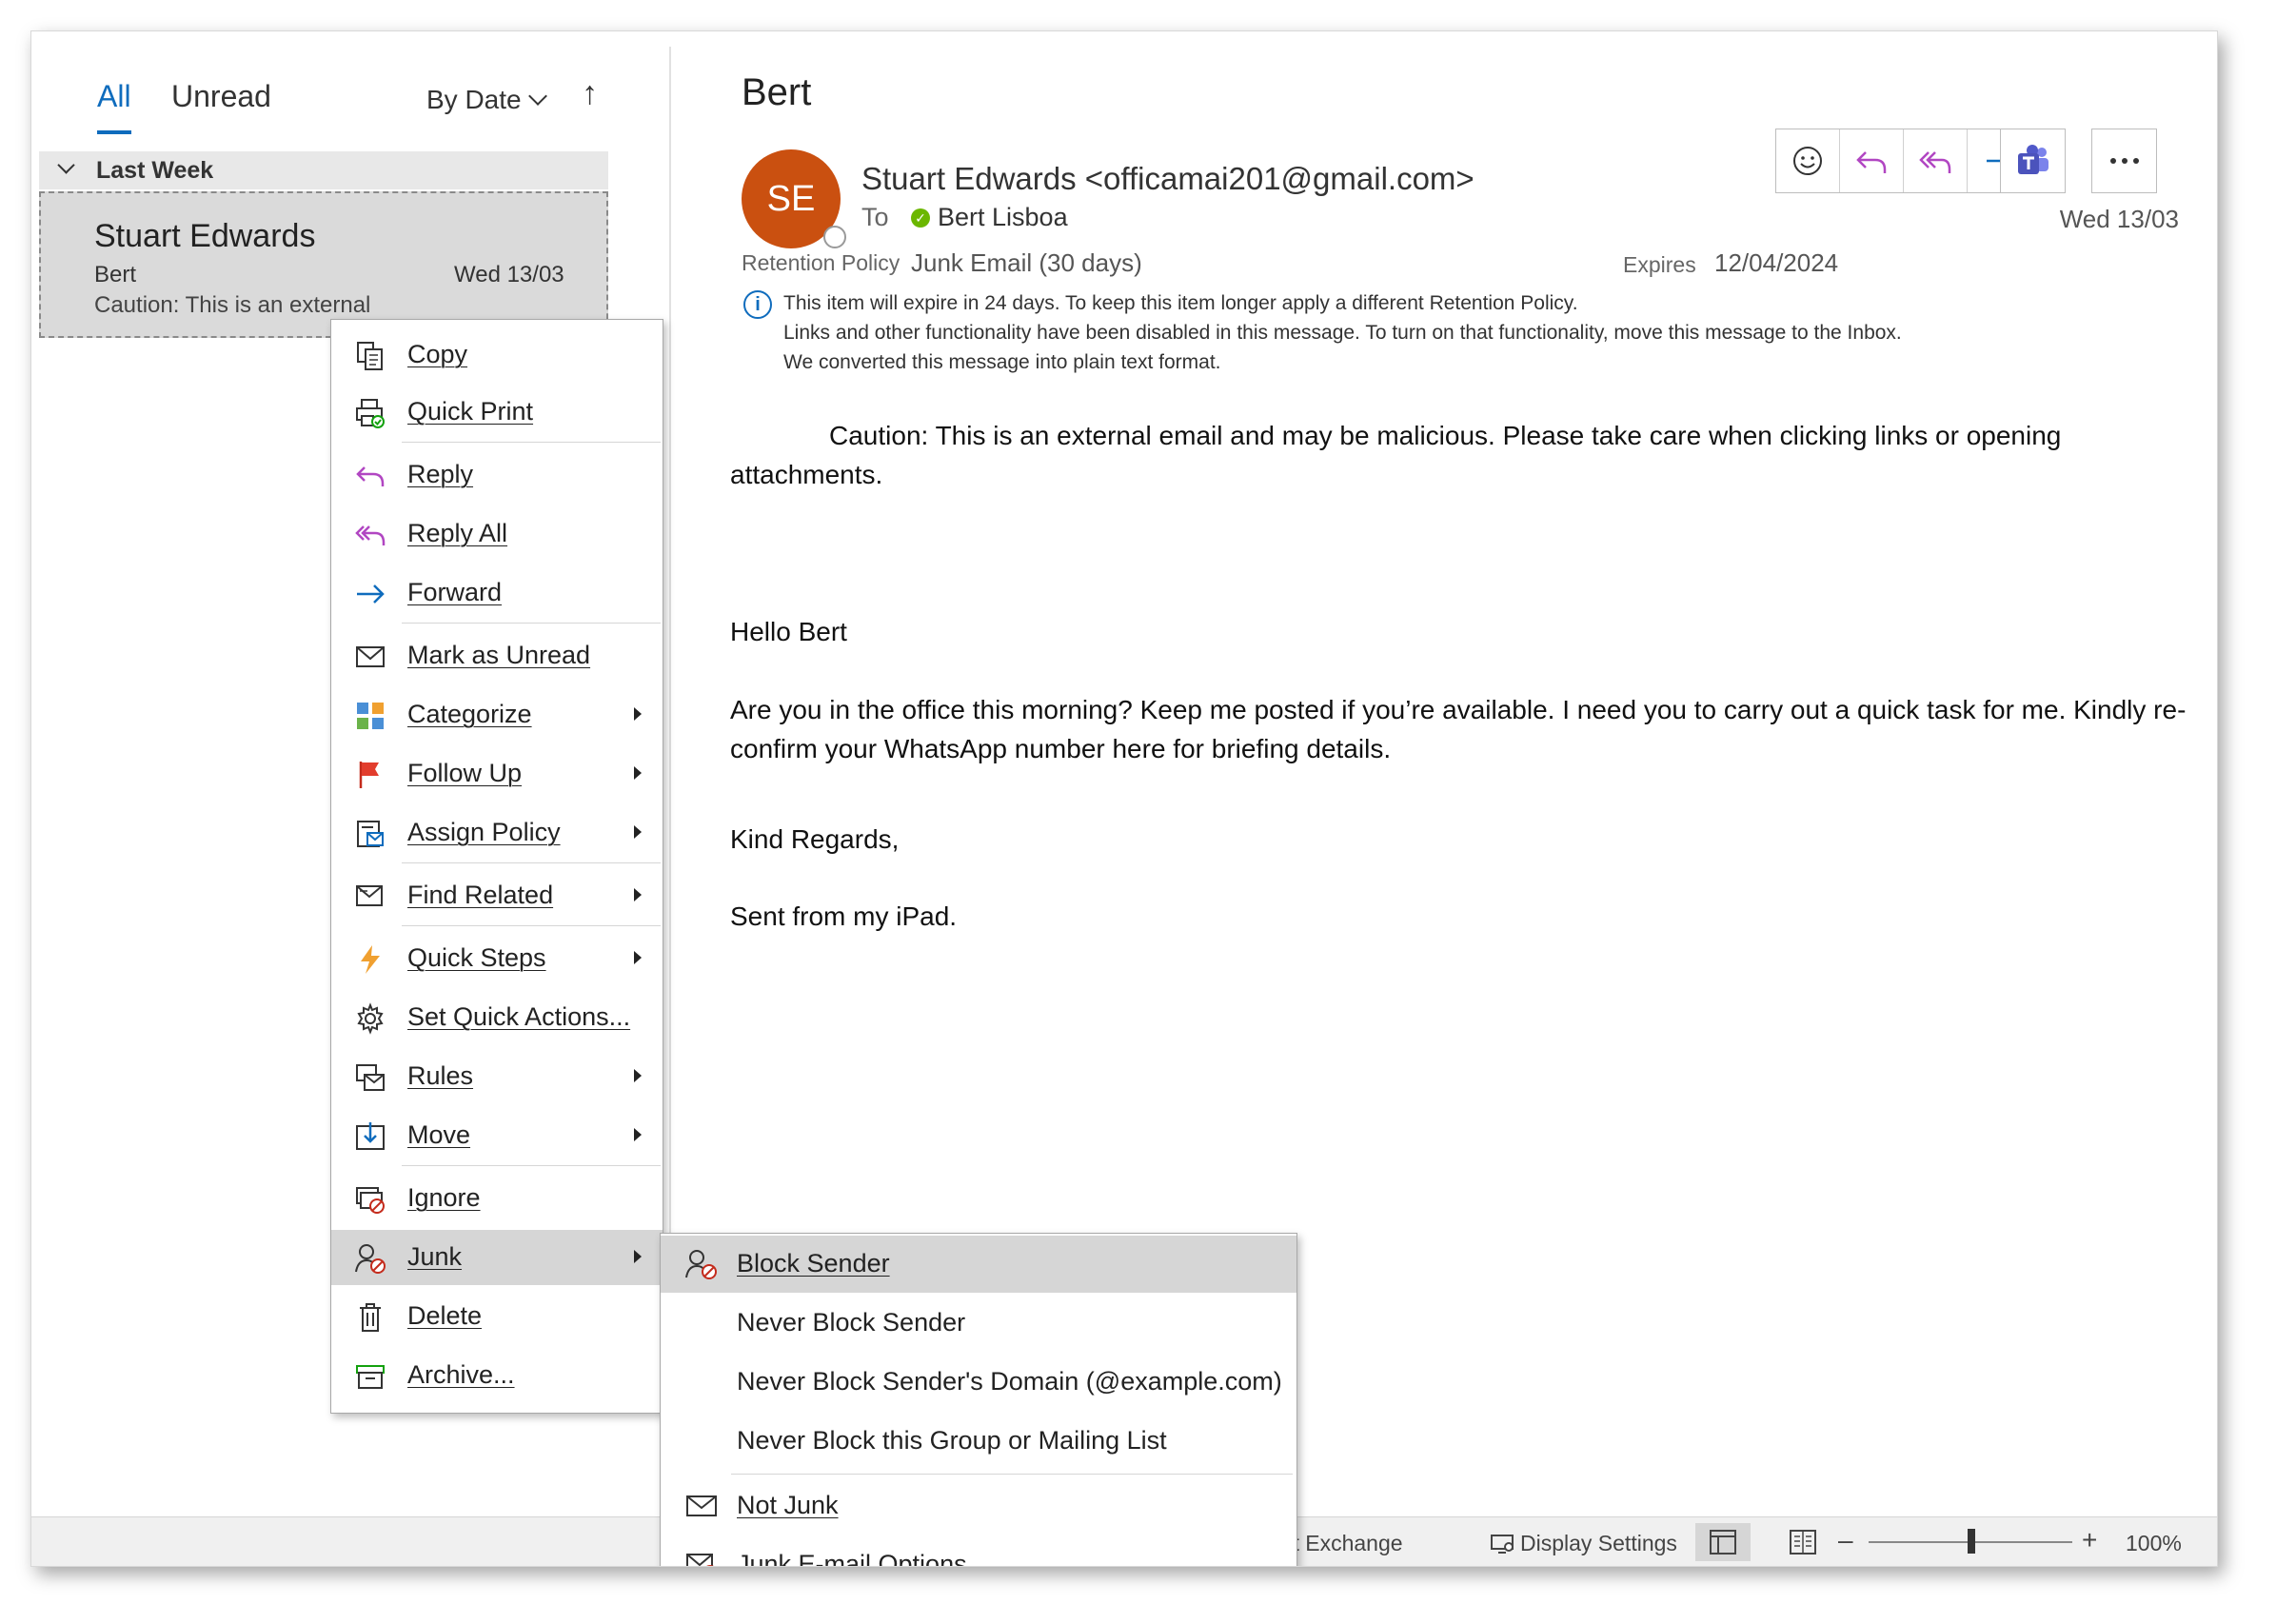  What do you see at coordinates (370, 476) in the screenshot?
I see `reply-icon` at bounding box center [370, 476].